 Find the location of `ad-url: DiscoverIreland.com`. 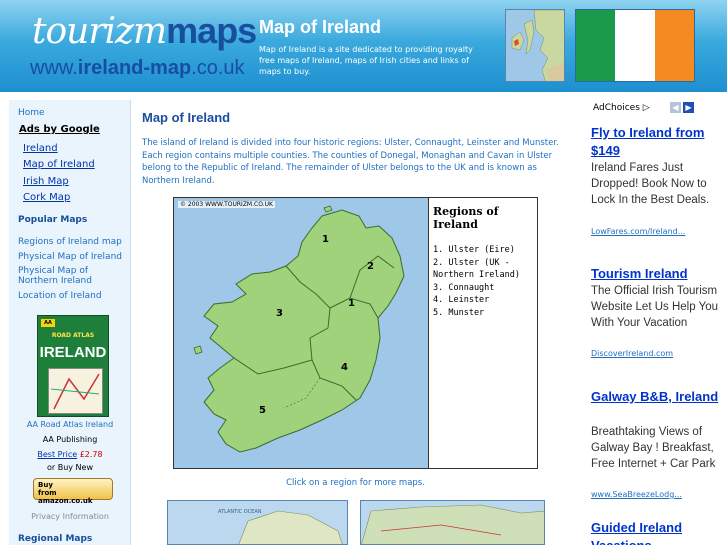

ad-url: DiscoverIreland.com is located at coordinates (632, 353).